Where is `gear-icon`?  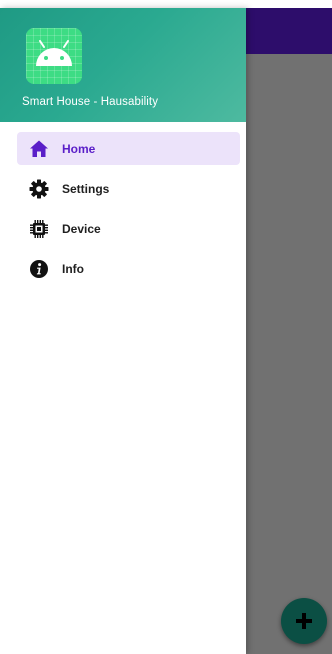
gear-icon is located at coordinates (39, 189).